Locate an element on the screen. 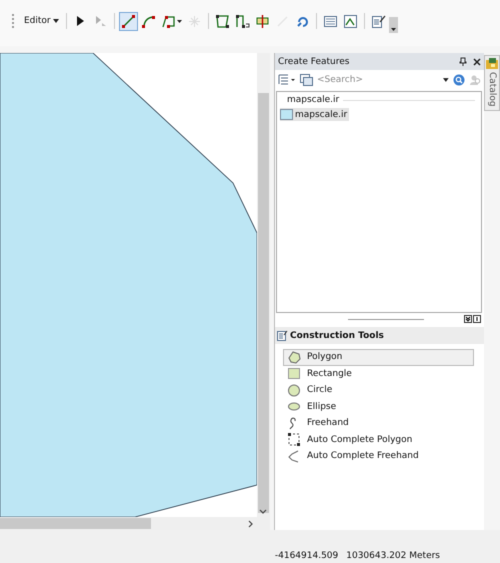 Image resolution: width=500 pixels, height=563 pixels. templates-window-icon is located at coordinates (306, 80).